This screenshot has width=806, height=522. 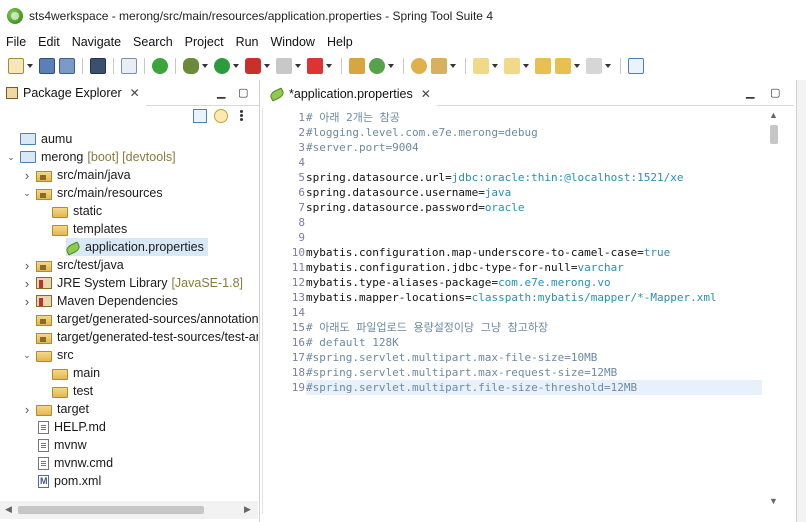 What do you see at coordinates (222, 66) in the screenshot?
I see `run-icon` at bounding box center [222, 66].